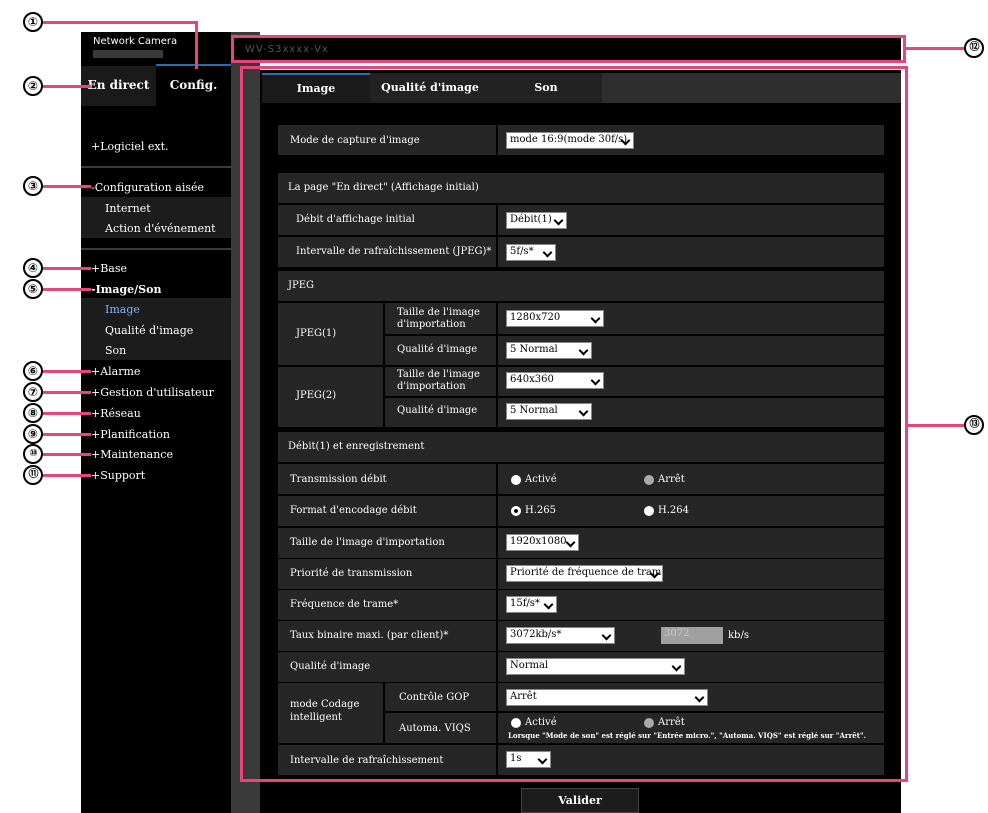 The width and height of the screenshot is (988, 813). What do you see at coordinates (974, 48) in the screenshot?
I see `callout-12: ⑫` at bounding box center [974, 48].